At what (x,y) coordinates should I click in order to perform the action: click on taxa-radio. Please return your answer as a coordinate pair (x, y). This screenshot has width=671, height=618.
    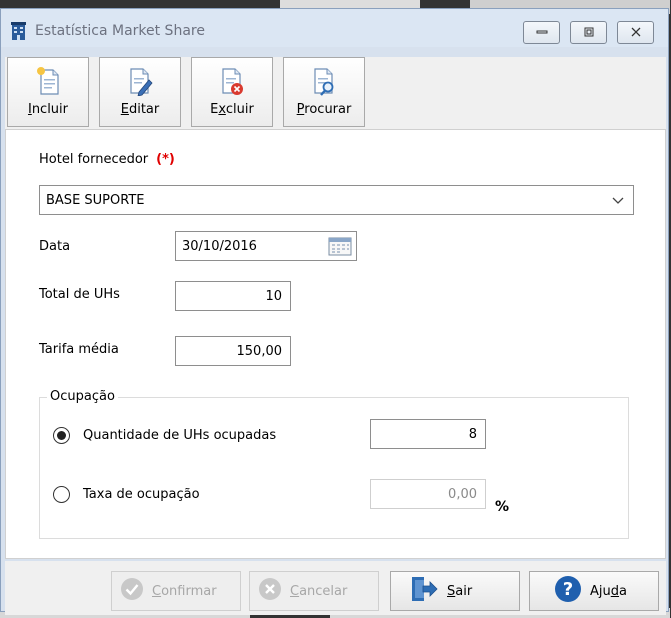
    Looking at the image, I should click on (61, 494).